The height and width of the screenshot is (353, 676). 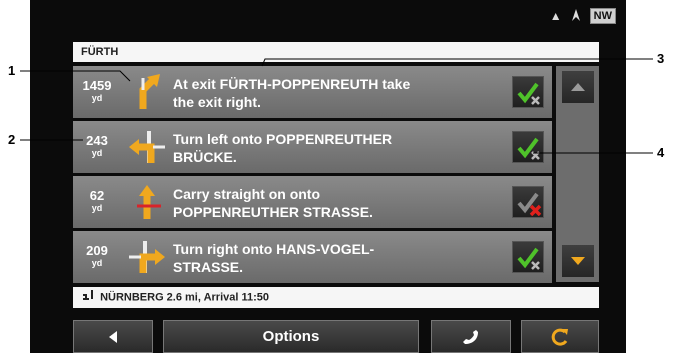 What do you see at coordinates (147, 257) in the screenshot?
I see `turn-right-arrow-icon` at bounding box center [147, 257].